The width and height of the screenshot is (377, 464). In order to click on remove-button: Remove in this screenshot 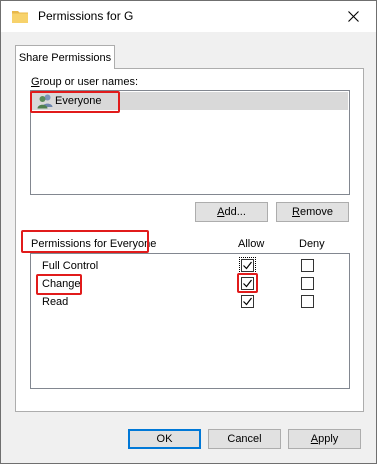, I will do `click(312, 212)`.